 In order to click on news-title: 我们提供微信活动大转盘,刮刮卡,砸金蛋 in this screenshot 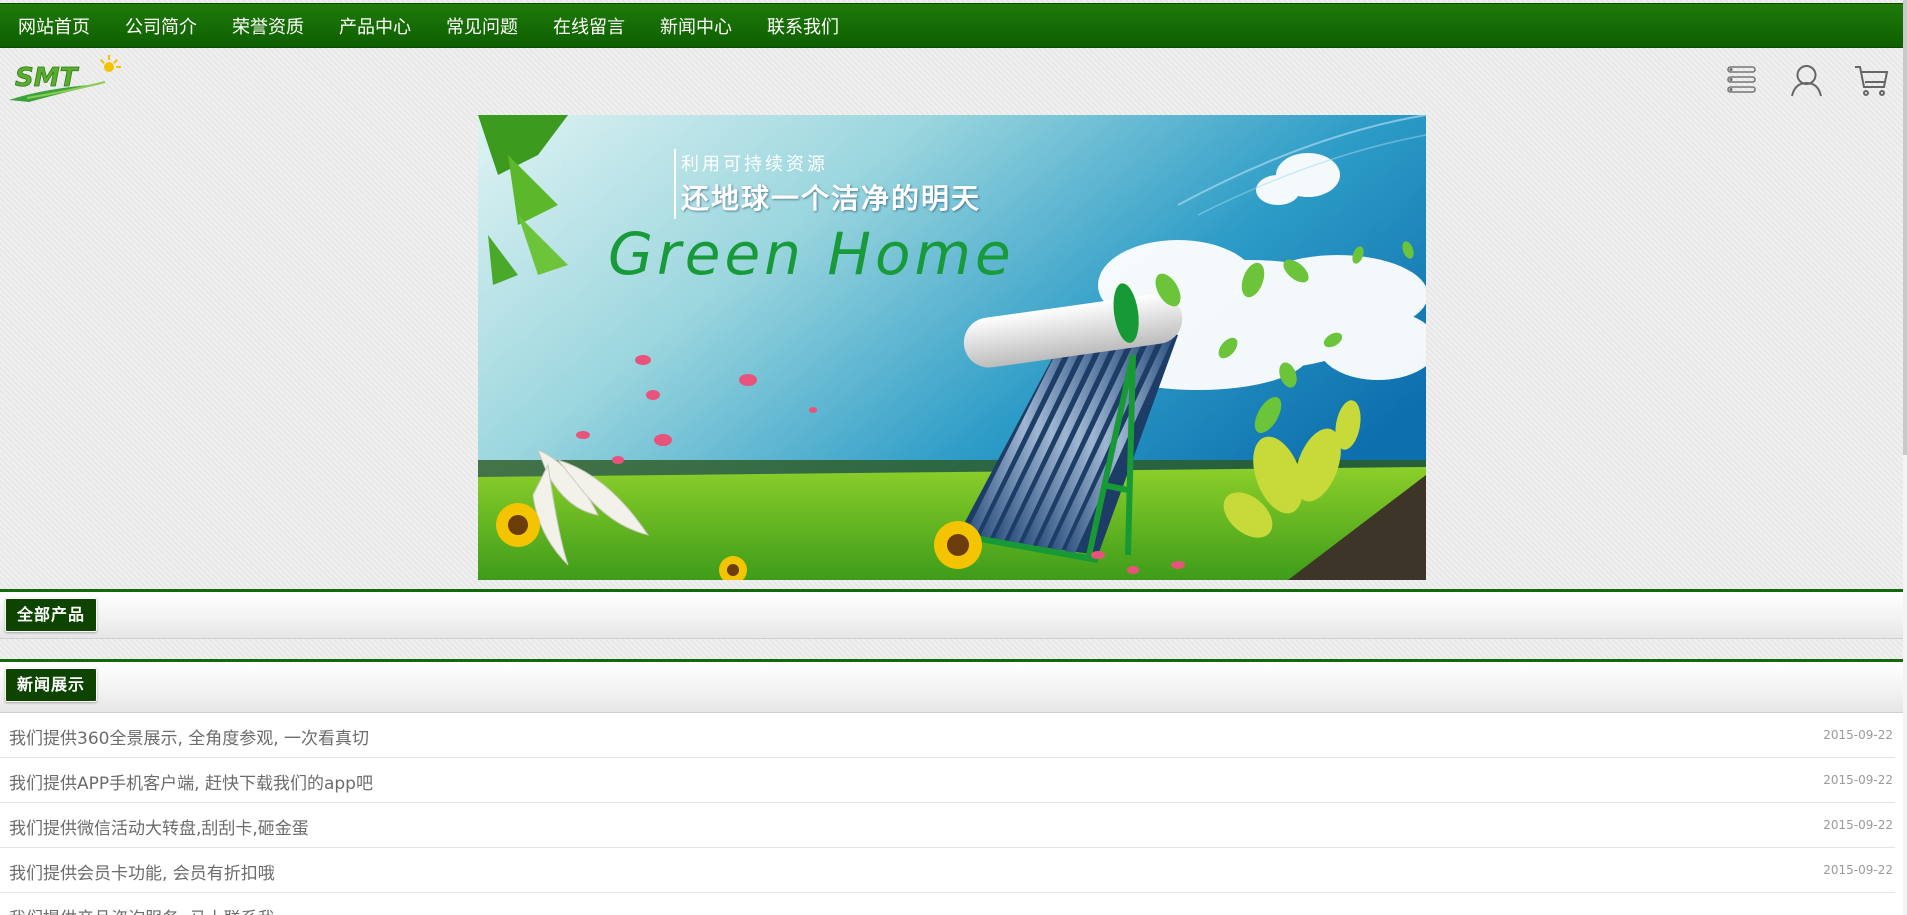, I will do `click(159, 826)`.